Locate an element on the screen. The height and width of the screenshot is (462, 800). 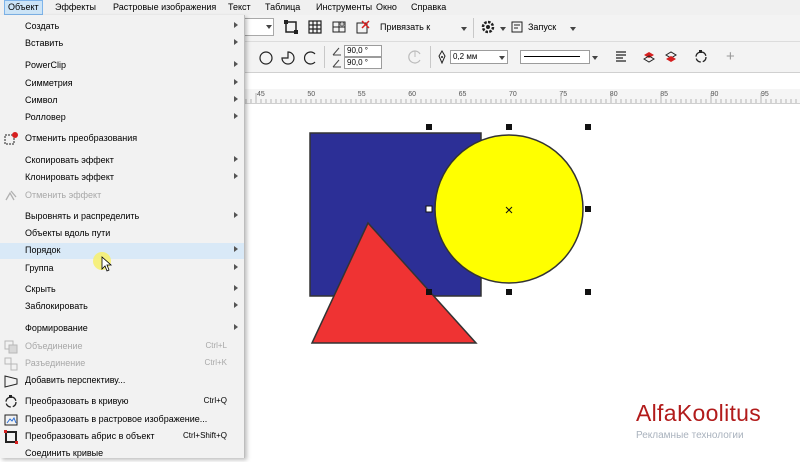
add-icon: + is located at coordinates (730, 56).